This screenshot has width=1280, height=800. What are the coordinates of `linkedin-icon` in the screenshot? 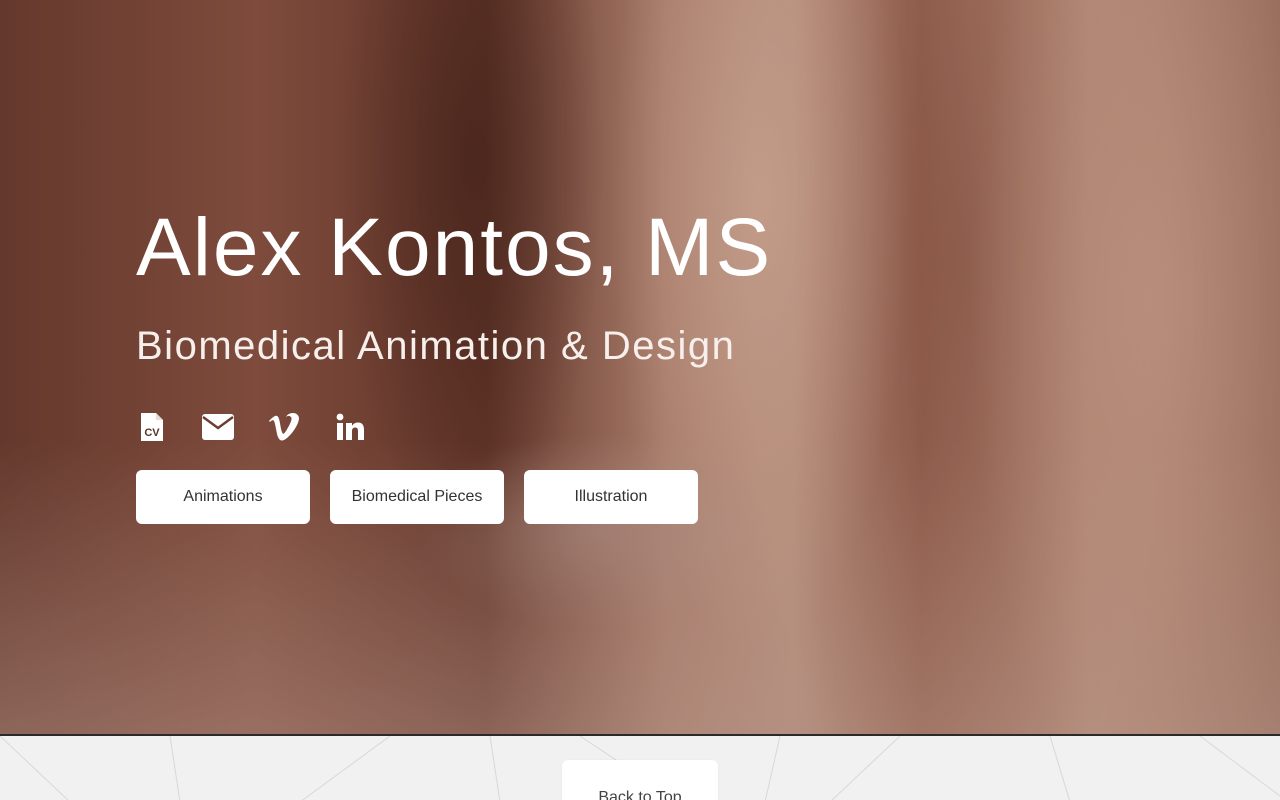 It's located at (350, 427).